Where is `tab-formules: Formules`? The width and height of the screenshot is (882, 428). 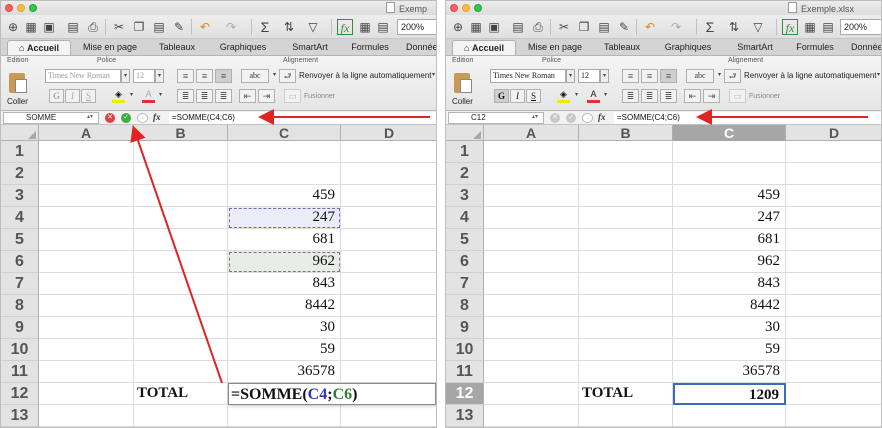
tab-formules: Formules is located at coordinates (370, 47).